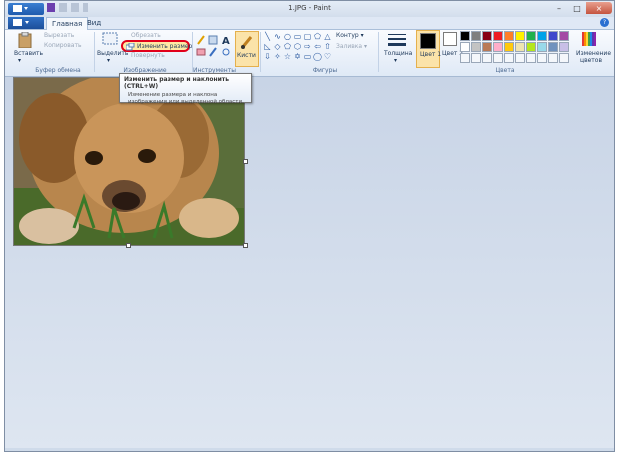 This screenshot has height=459, width=620. Describe the element at coordinates (287, 56) in the screenshot. I see `star5-shape-icon: ☆` at that location.